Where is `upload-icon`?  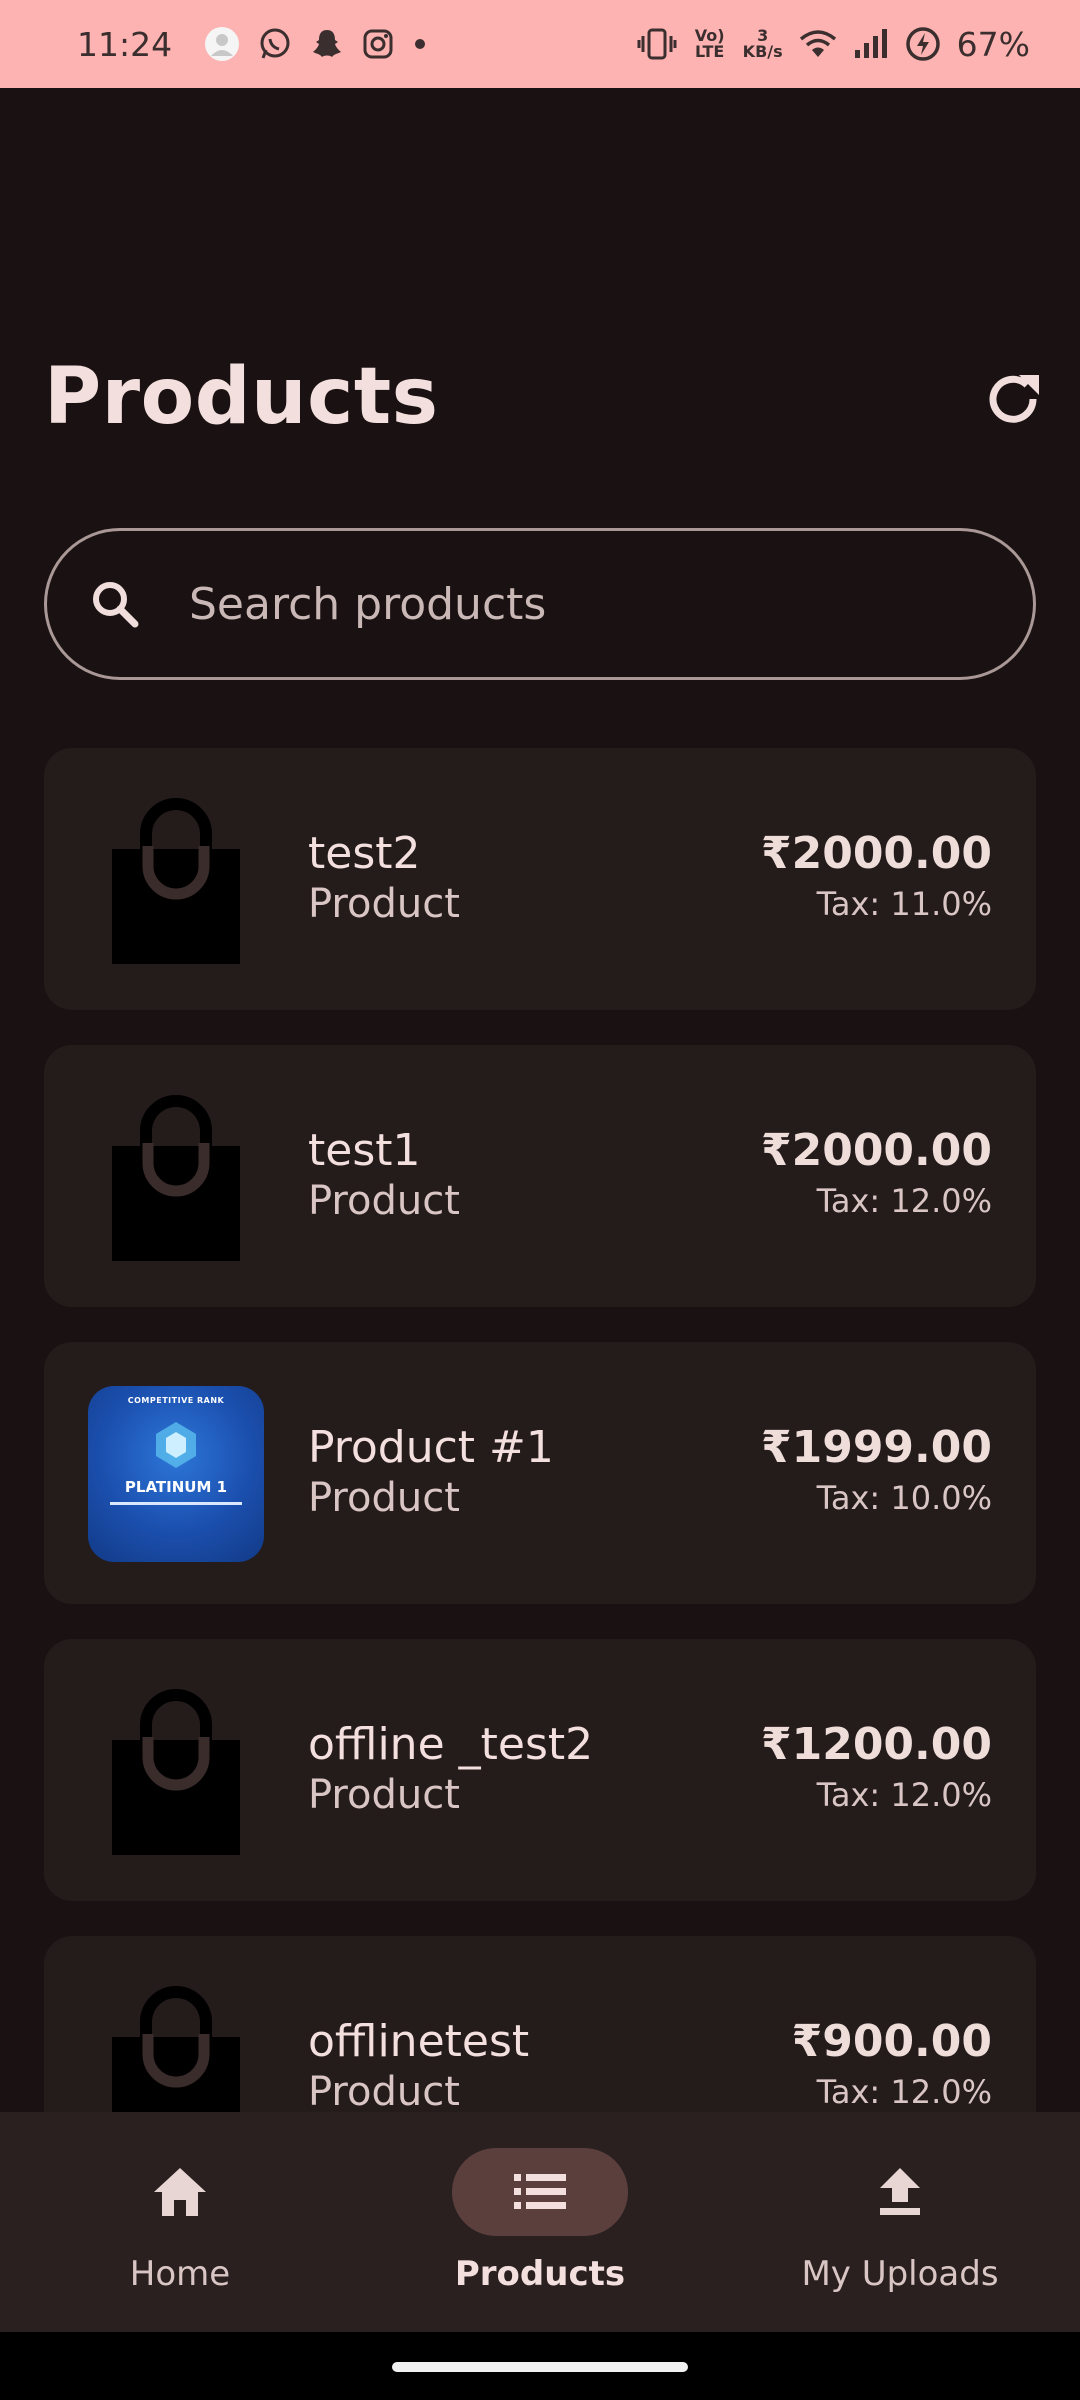
upload-icon is located at coordinates (900, 2191).